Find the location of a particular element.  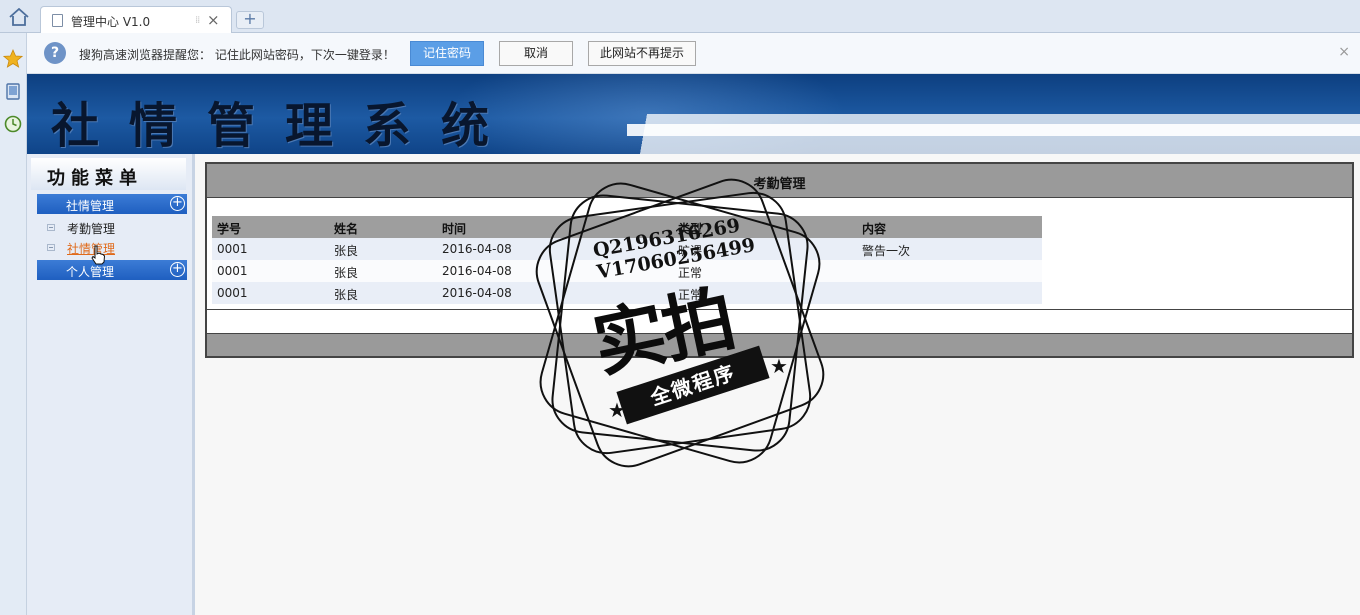

banner-stripe-highlight is located at coordinates (993, 130).